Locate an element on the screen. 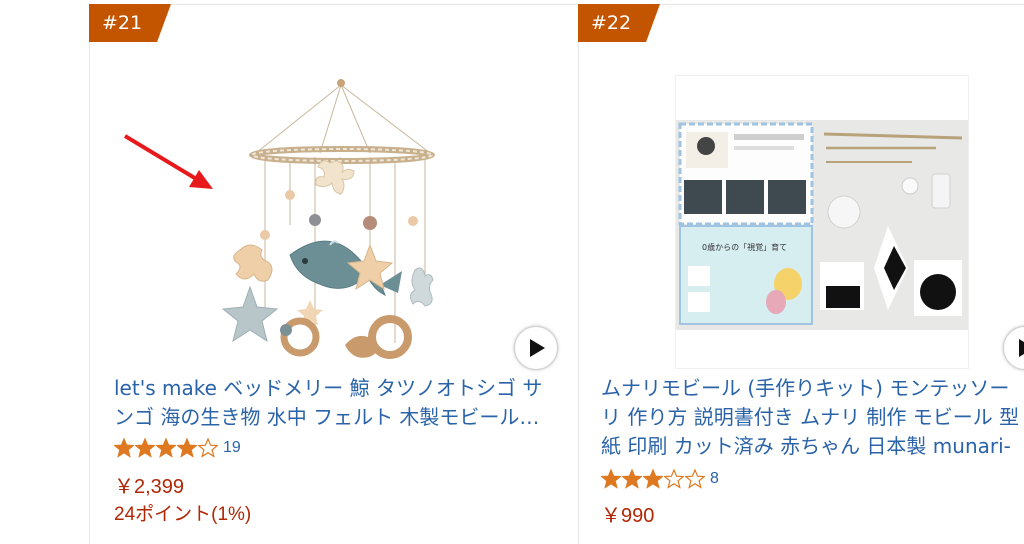 Image resolution: width=1024 pixels, height=544 pixels. points: 24ポイント(1%) is located at coordinates (183, 514).